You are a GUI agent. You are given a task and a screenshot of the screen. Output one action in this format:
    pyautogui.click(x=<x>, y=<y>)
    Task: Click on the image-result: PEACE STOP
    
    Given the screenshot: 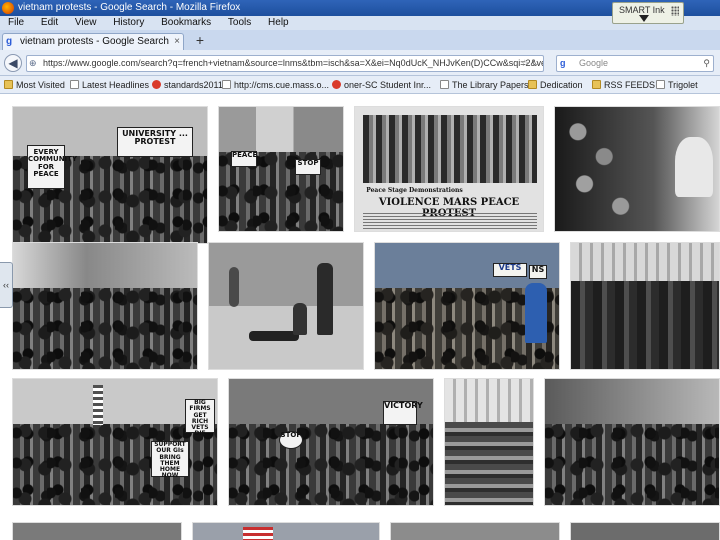 What is the action you would take?
    pyautogui.click(x=281, y=169)
    